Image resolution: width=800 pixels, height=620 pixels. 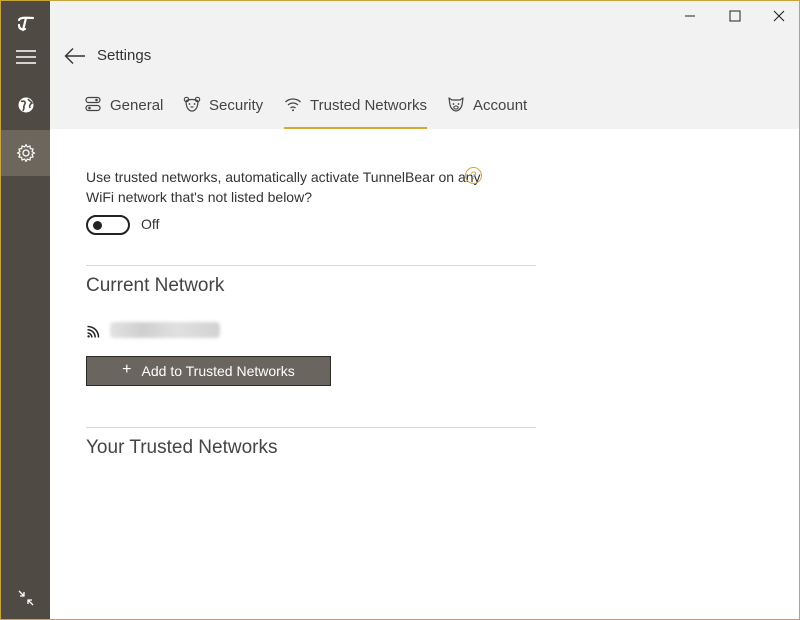 I want to click on maximize-icon, so click(x=734, y=16).